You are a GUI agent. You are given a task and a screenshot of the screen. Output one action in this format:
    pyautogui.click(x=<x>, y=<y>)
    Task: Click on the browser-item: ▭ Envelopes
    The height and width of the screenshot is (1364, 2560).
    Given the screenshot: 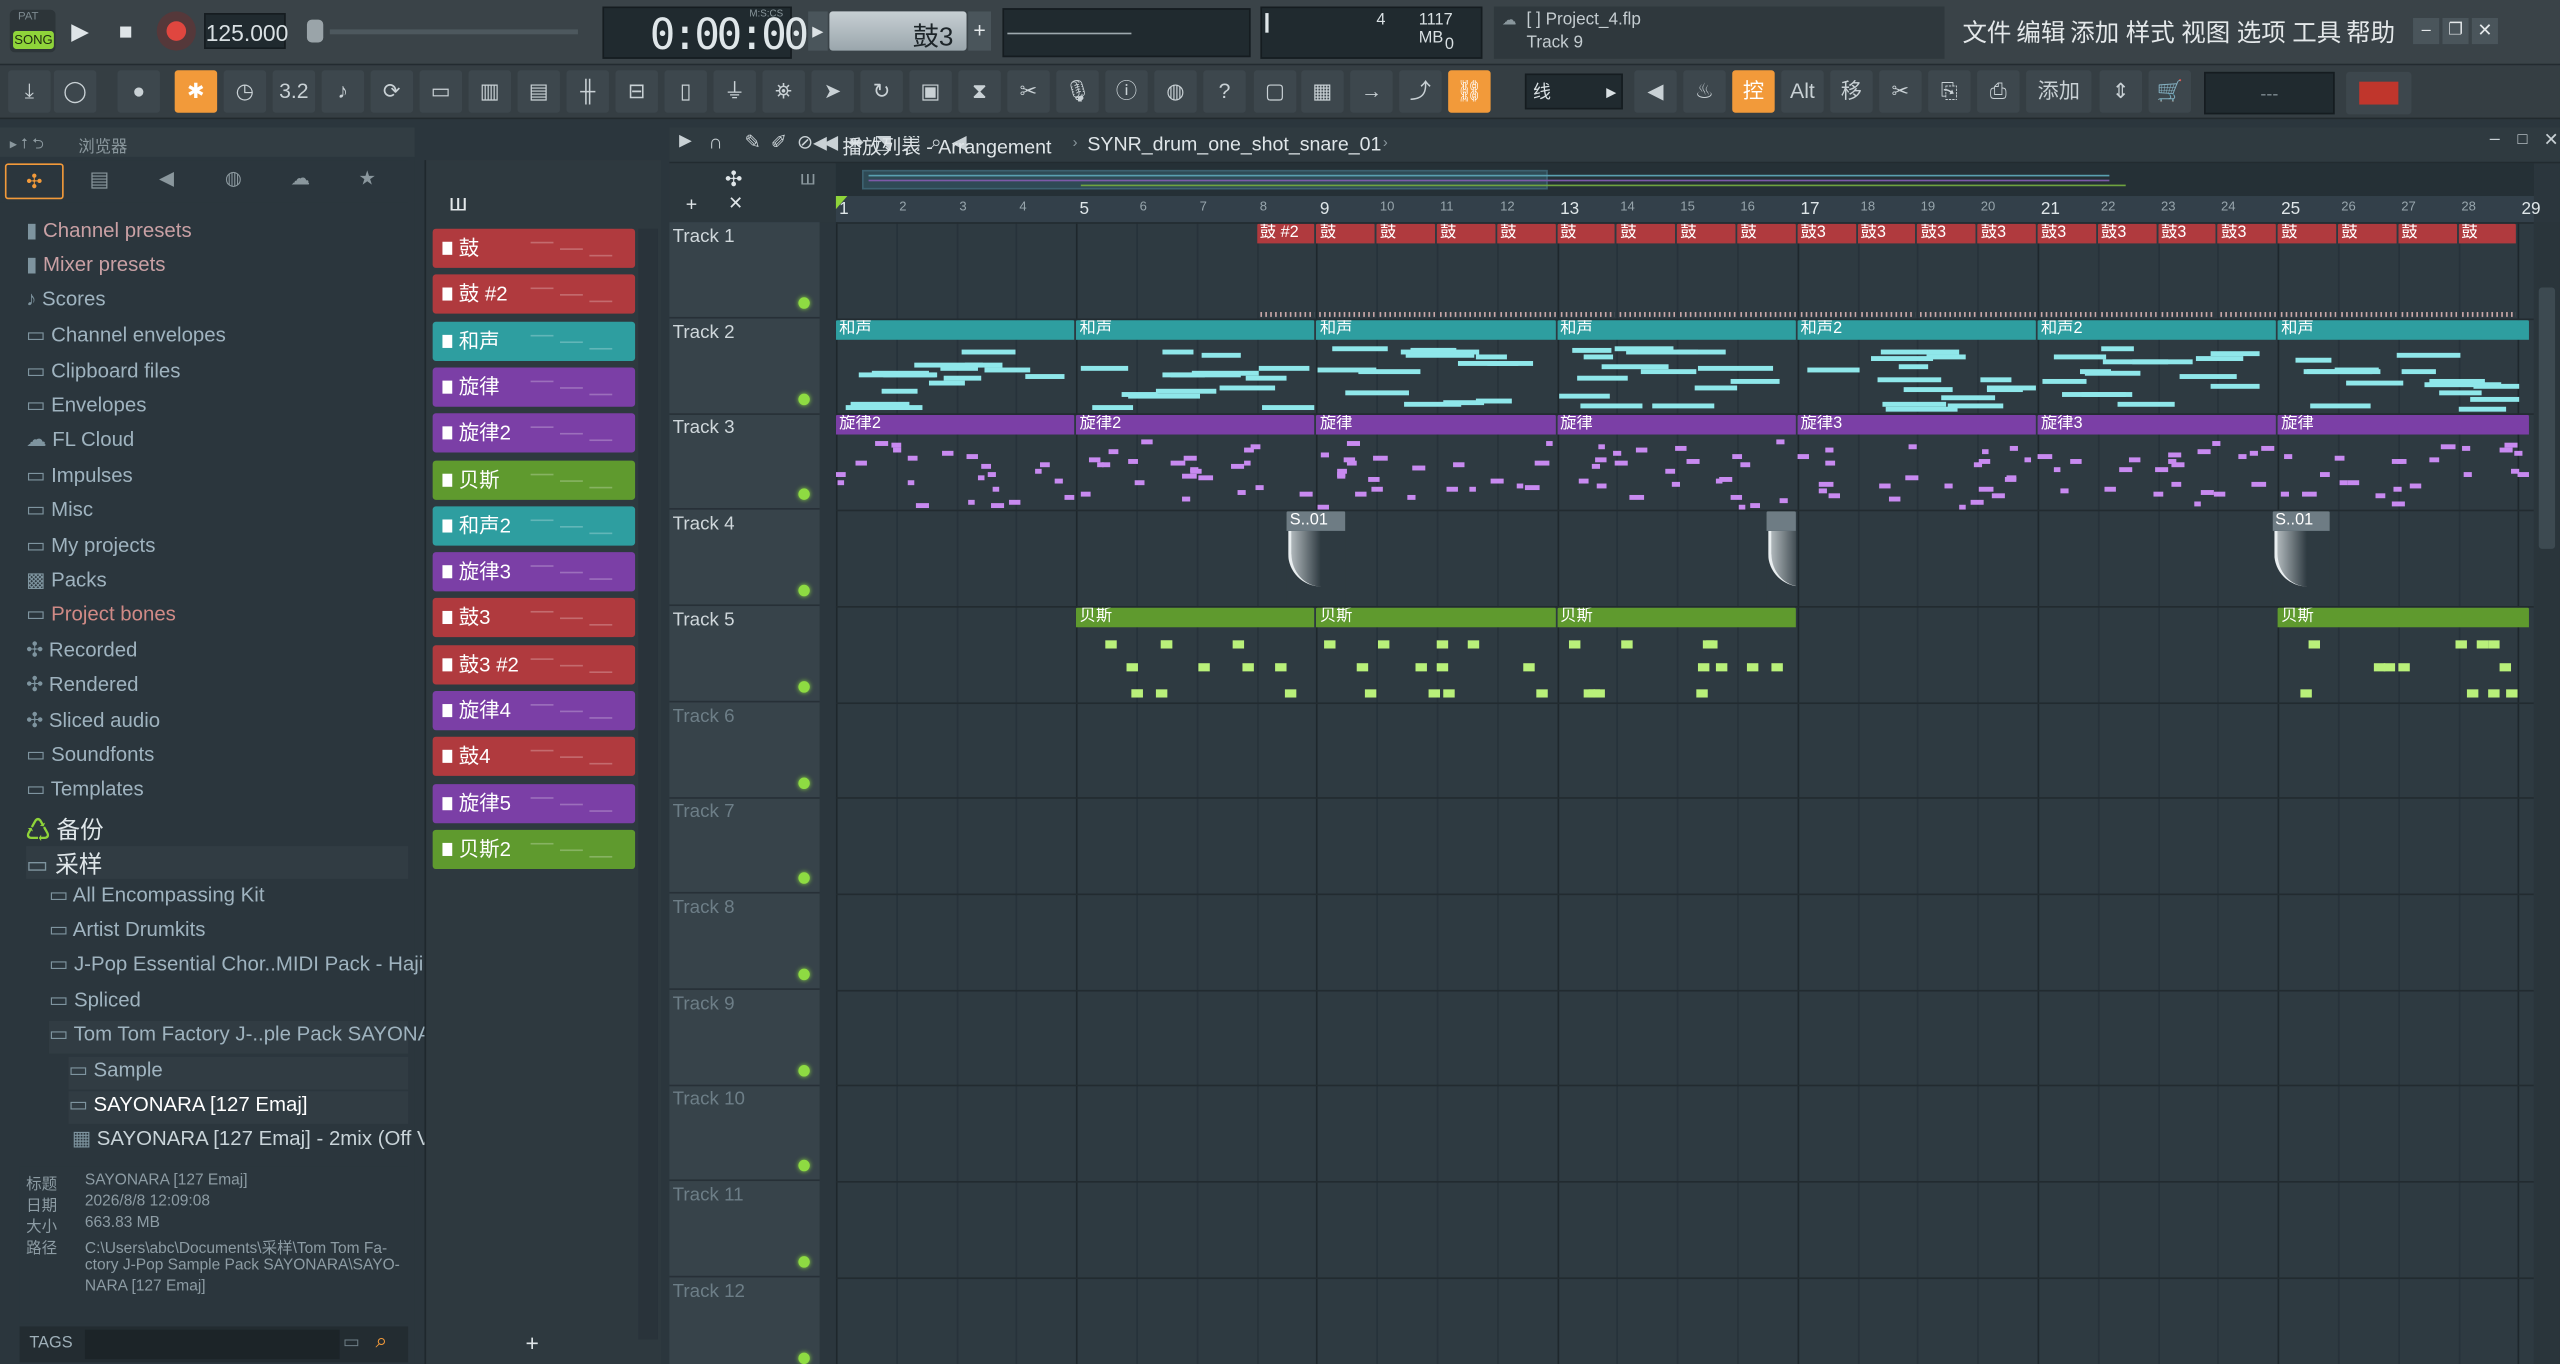 What is the action you would take?
    pyautogui.click(x=86, y=408)
    